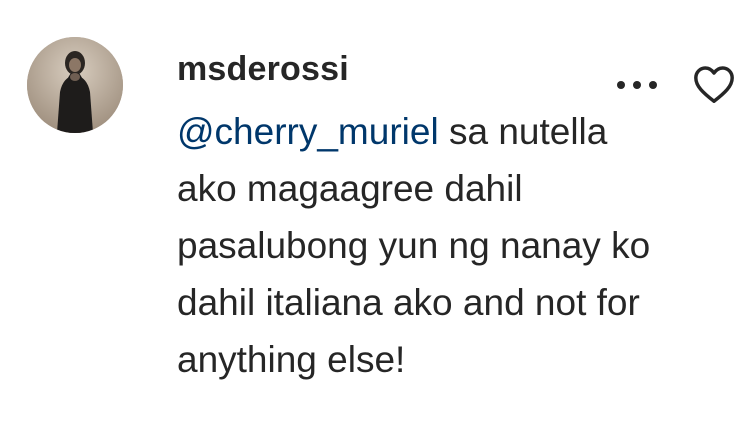 The height and width of the screenshot is (437, 750). What do you see at coordinates (308, 131) in the screenshot?
I see `mention-link: @cherry_muriel` at bounding box center [308, 131].